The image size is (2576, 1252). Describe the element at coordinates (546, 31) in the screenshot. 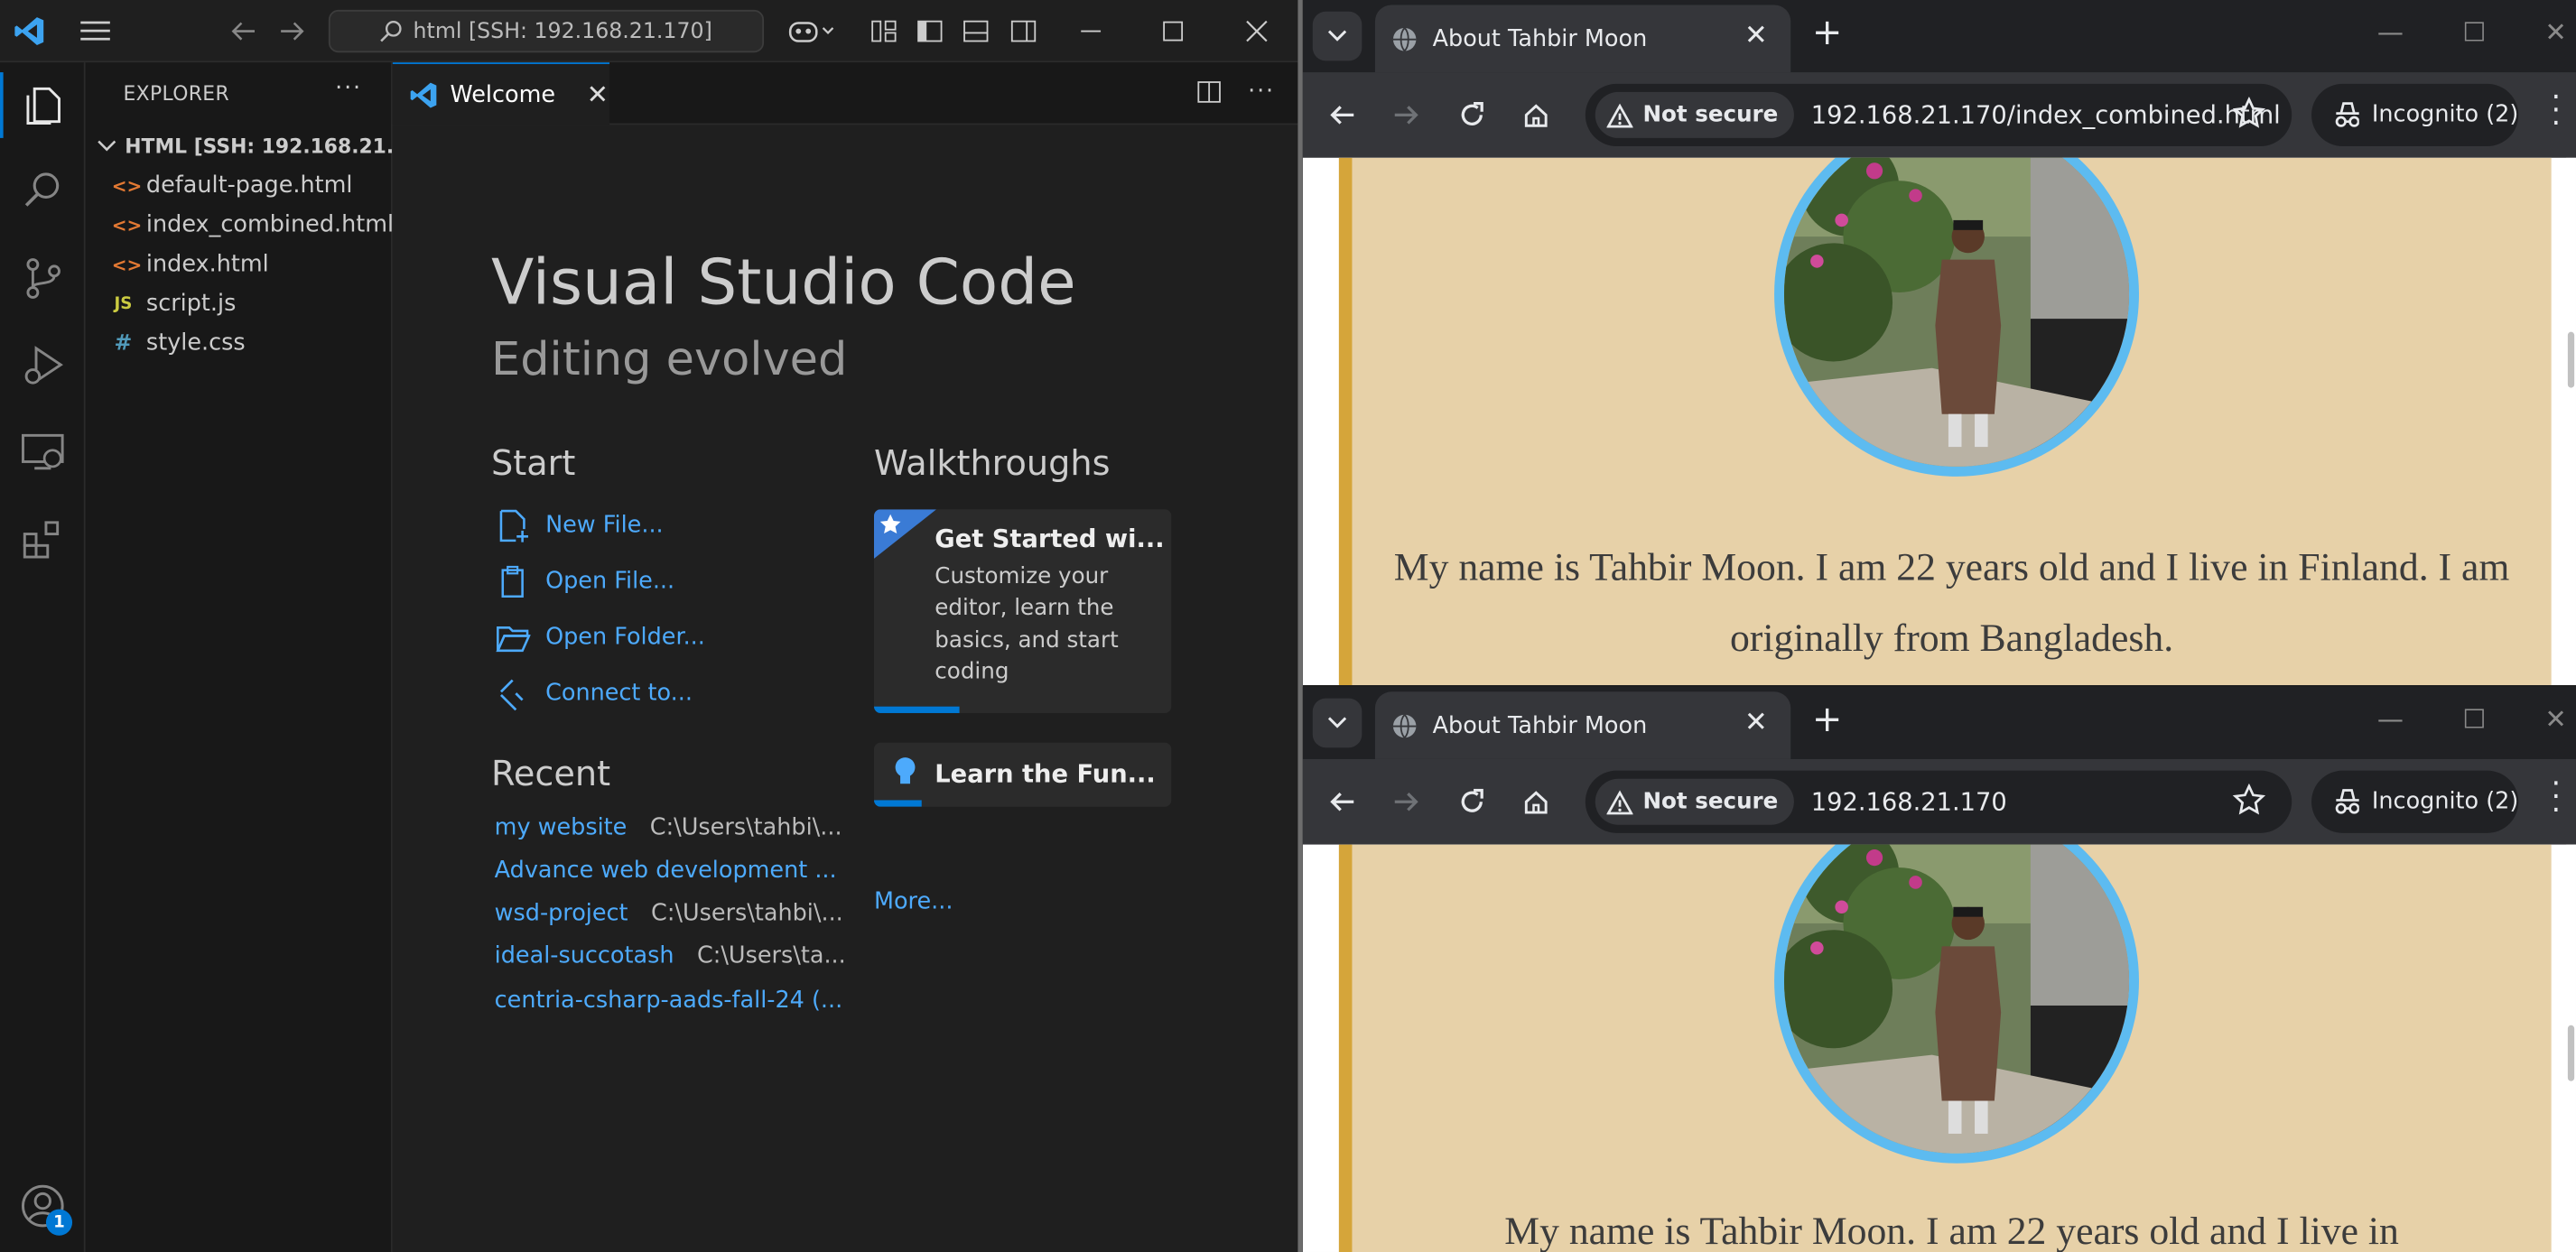

I see `command-center: html [SSH: 192.168.21.170]` at that location.